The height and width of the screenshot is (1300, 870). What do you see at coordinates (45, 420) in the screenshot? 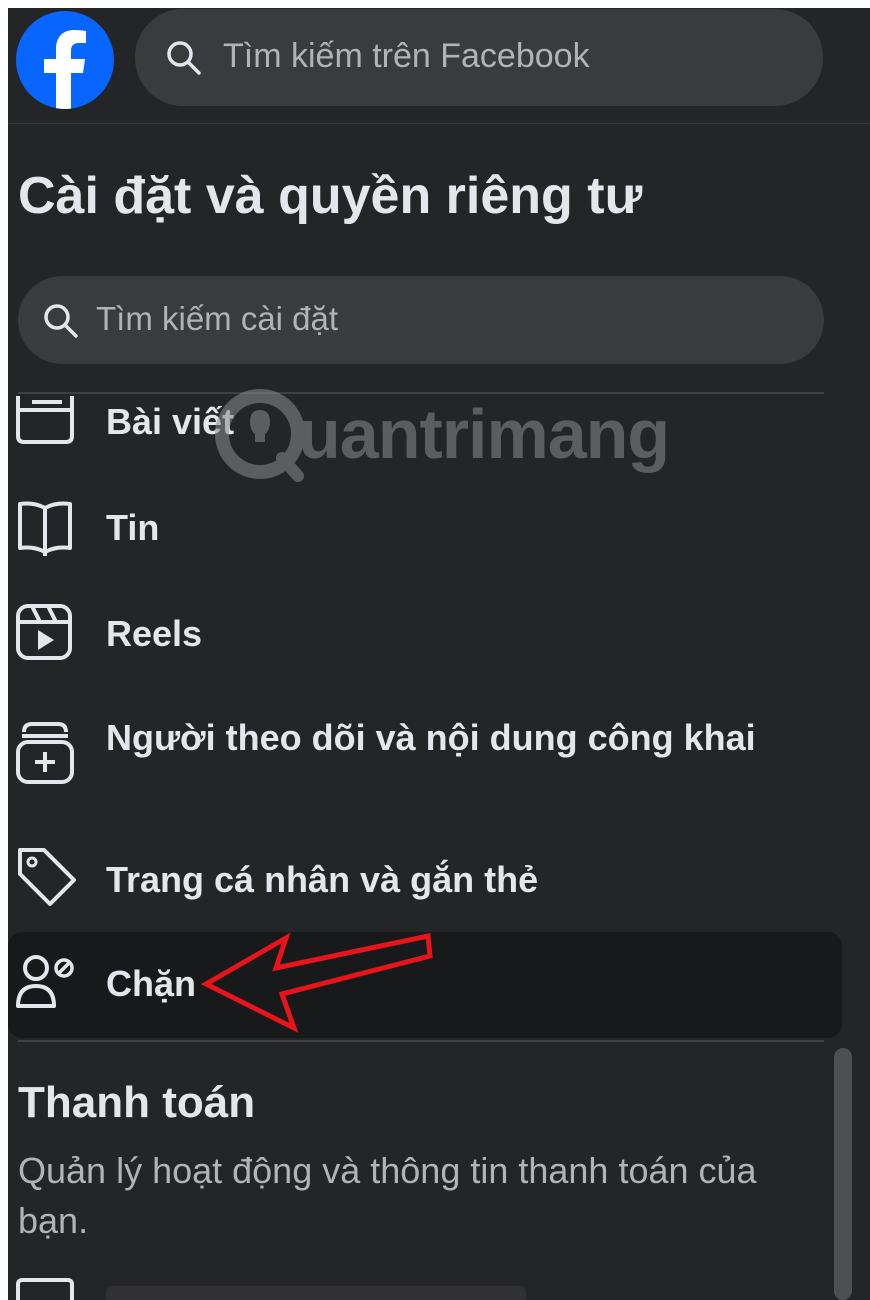
I see `posts-icon` at bounding box center [45, 420].